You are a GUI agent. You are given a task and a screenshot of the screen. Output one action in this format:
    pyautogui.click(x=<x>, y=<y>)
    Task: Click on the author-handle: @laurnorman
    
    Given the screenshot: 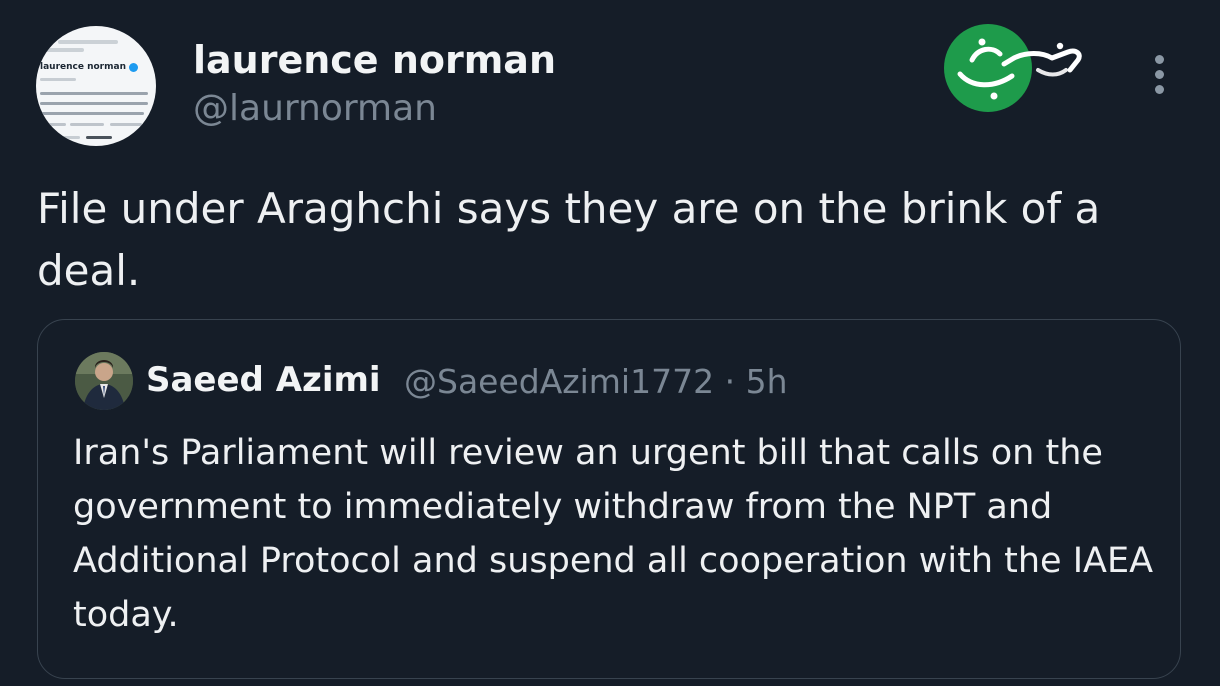 What is the action you would take?
    pyautogui.click(x=315, y=108)
    